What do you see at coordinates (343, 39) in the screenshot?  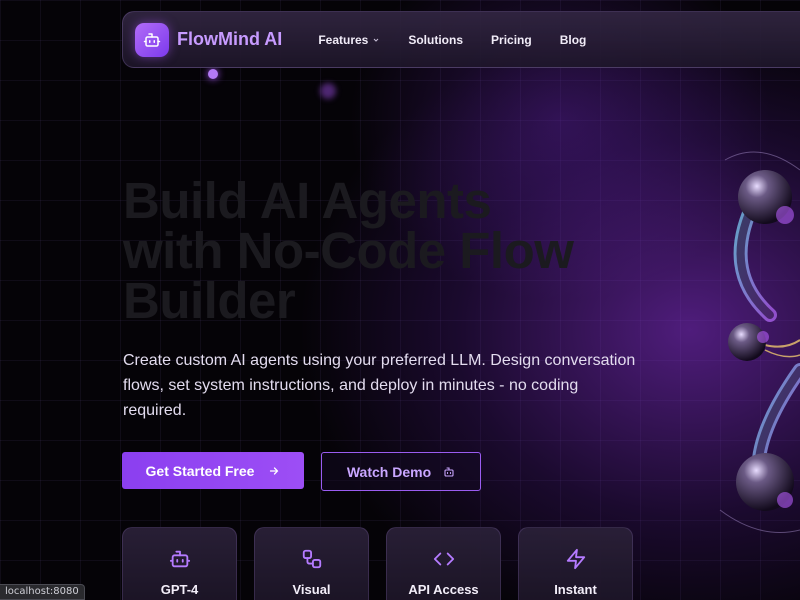 I see `nav-features-label: Features` at bounding box center [343, 39].